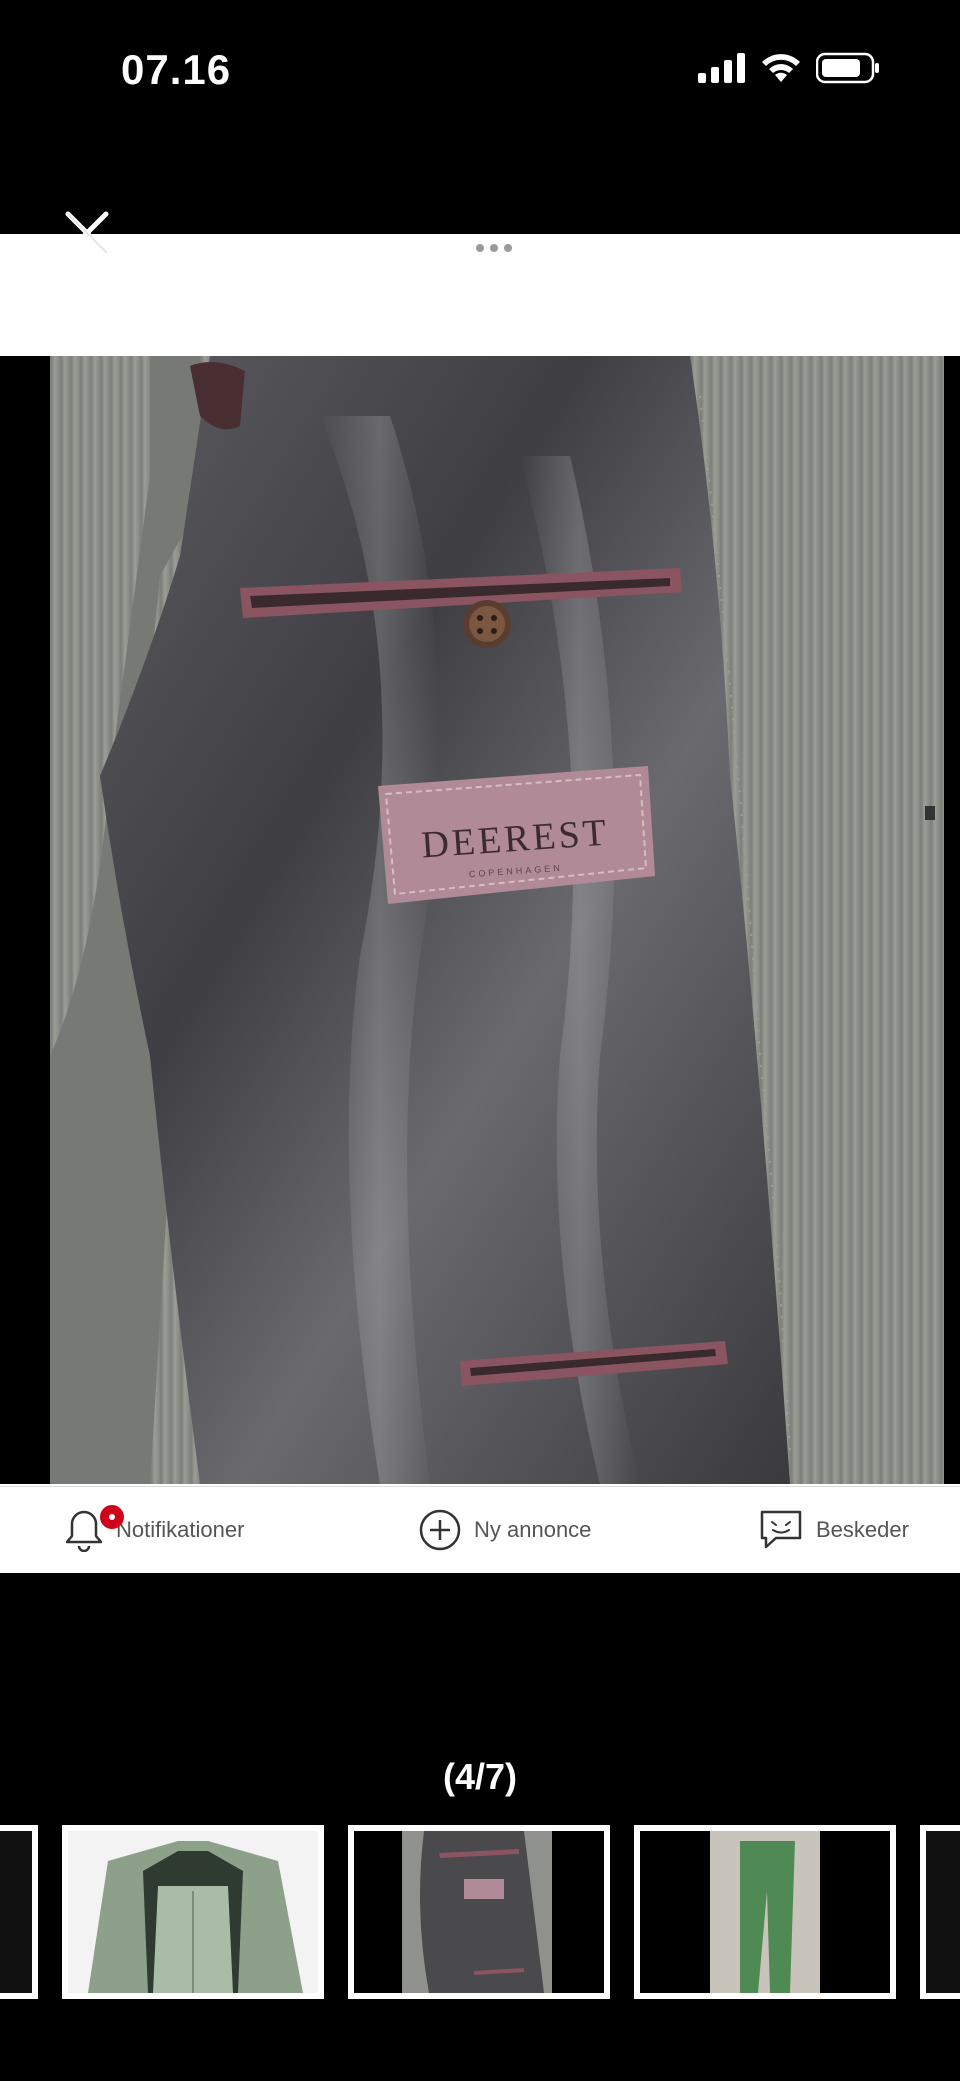 Image resolution: width=960 pixels, height=2081 pixels. I want to click on nav-notifications-label: Notifikationer, so click(180, 1529).